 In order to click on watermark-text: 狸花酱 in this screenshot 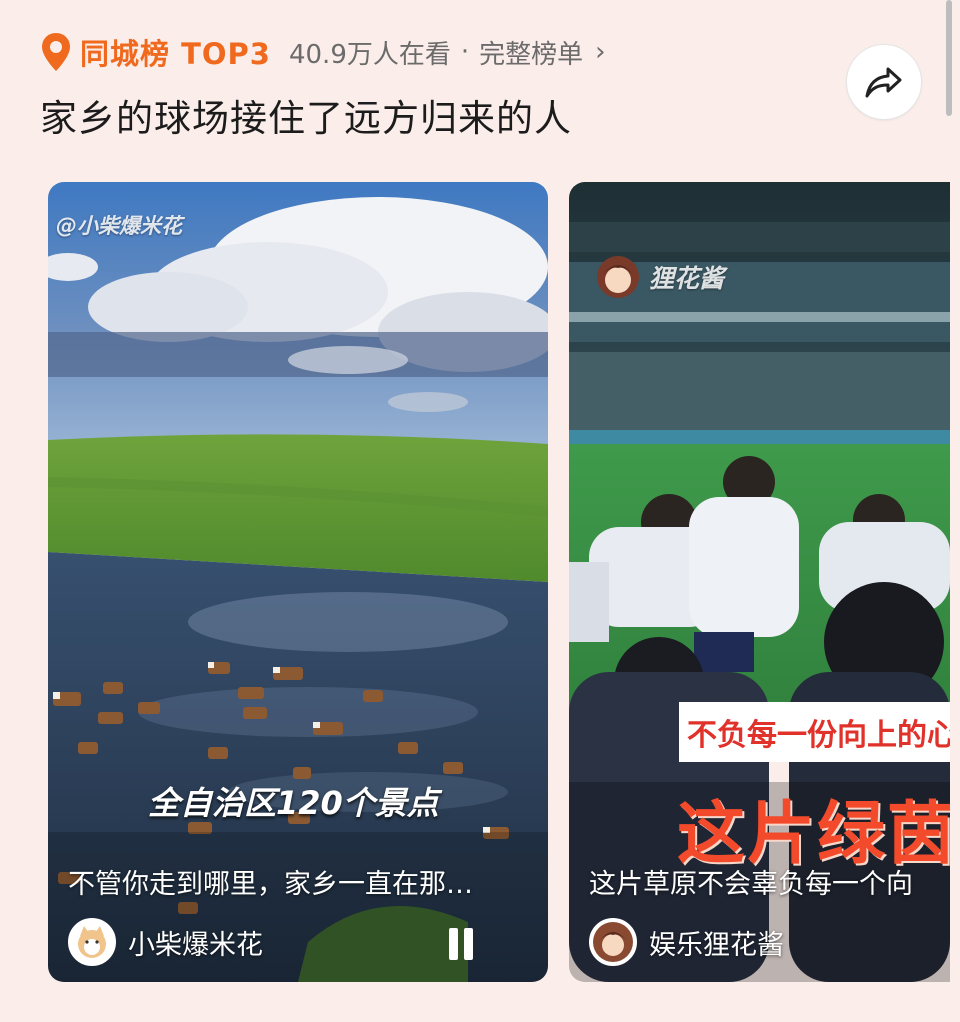, I will do `click(687, 278)`.